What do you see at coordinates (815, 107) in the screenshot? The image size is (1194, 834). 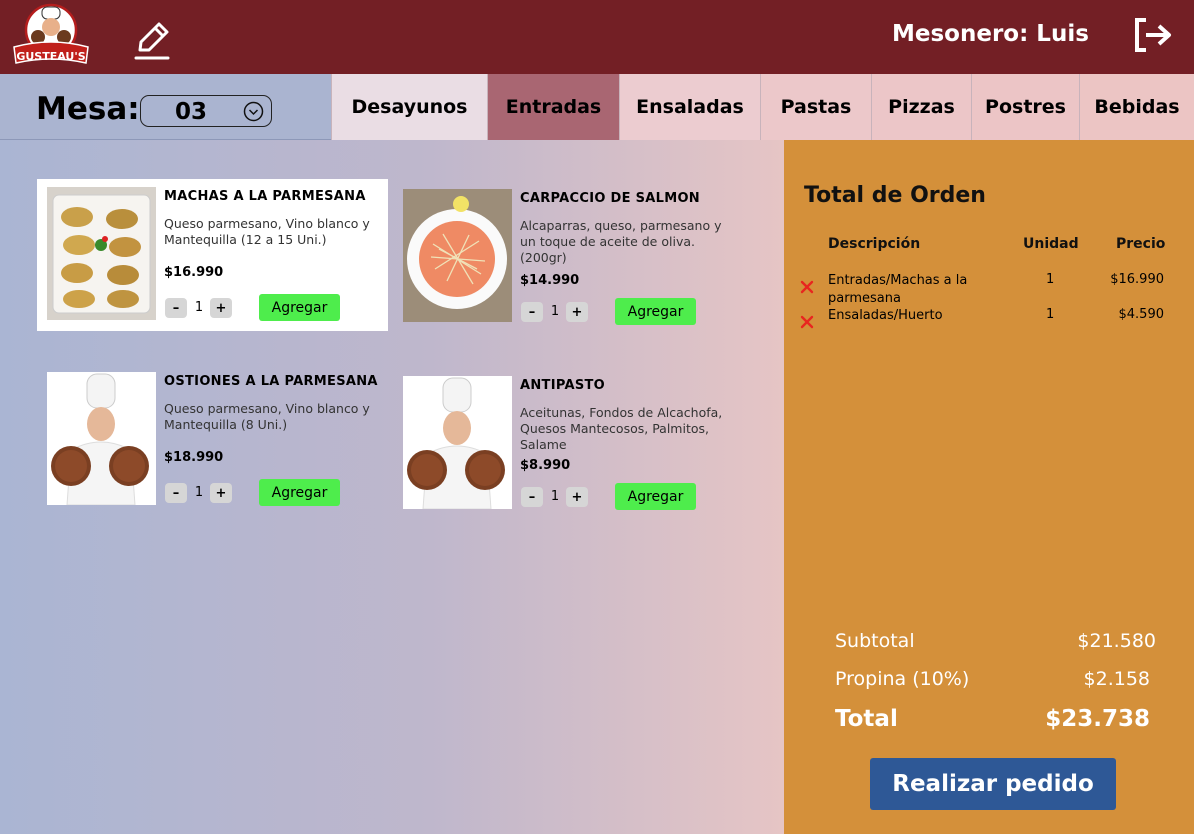 I see `tab-pastas: Pastas` at bounding box center [815, 107].